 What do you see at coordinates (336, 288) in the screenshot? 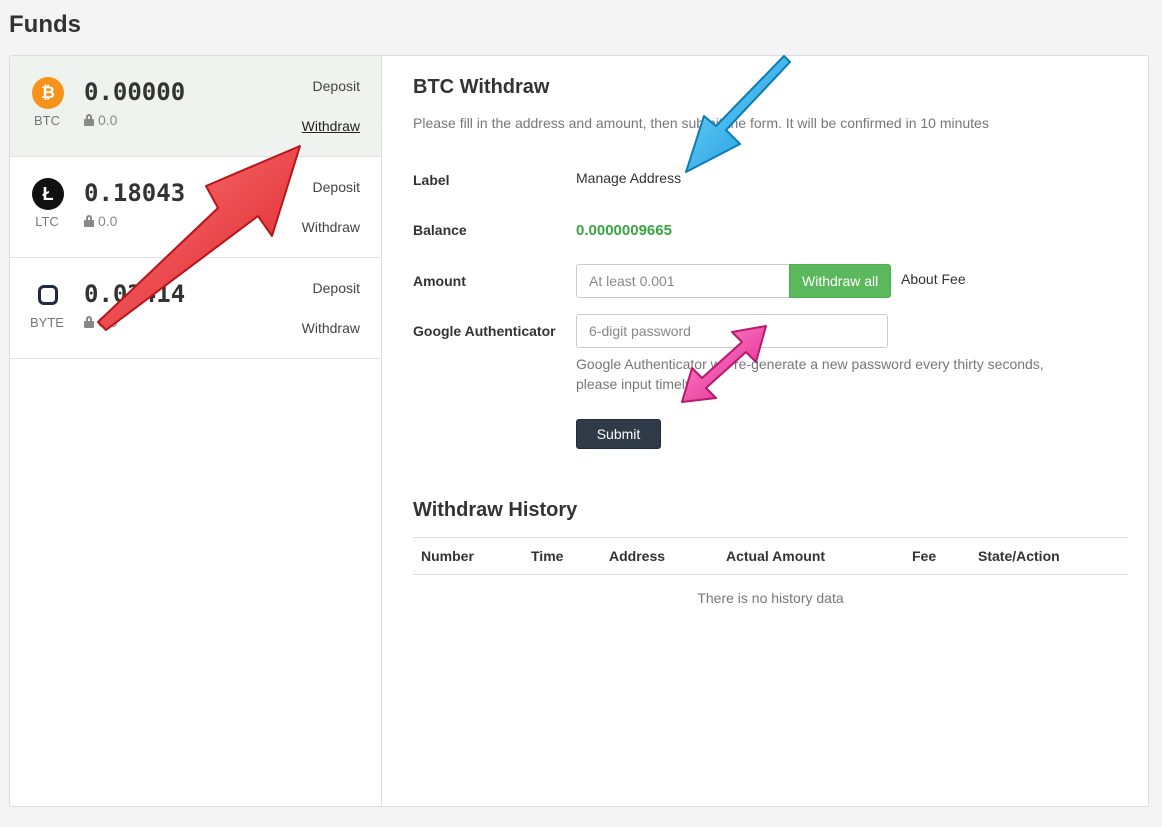
I see `deposit-link-byte: Deposit` at bounding box center [336, 288].